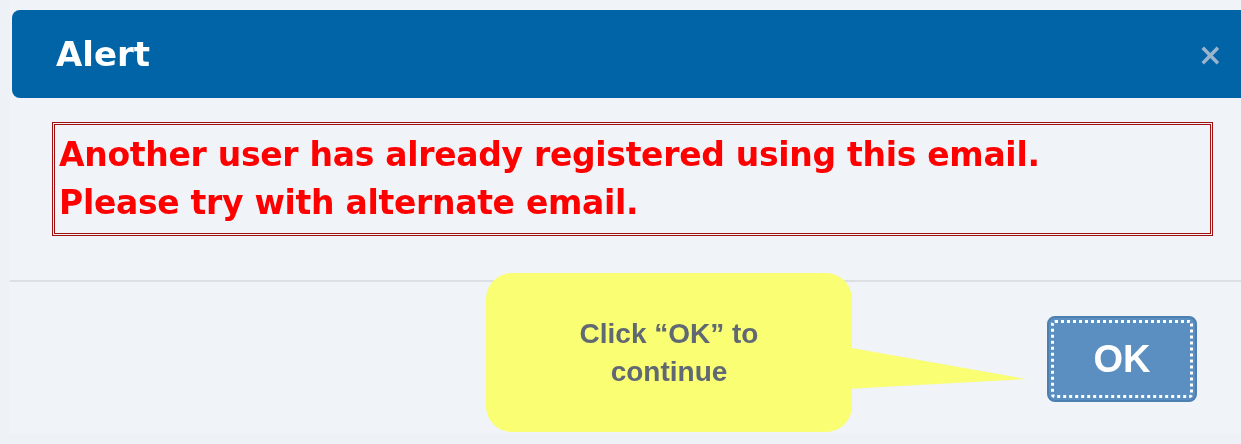 Image resolution: width=1241 pixels, height=444 pixels. What do you see at coordinates (103, 54) in the screenshot?
I see `dialog-title: Alert` at bounding box center [103, 54].